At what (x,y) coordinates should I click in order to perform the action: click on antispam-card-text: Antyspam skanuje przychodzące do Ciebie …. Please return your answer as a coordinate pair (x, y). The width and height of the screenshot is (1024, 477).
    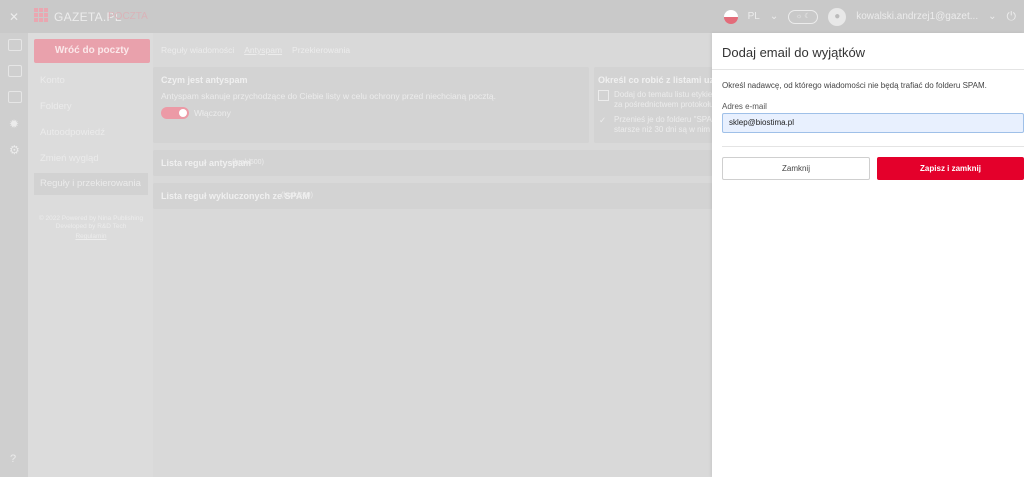
    Looking at the image, I should click on (328, 96).